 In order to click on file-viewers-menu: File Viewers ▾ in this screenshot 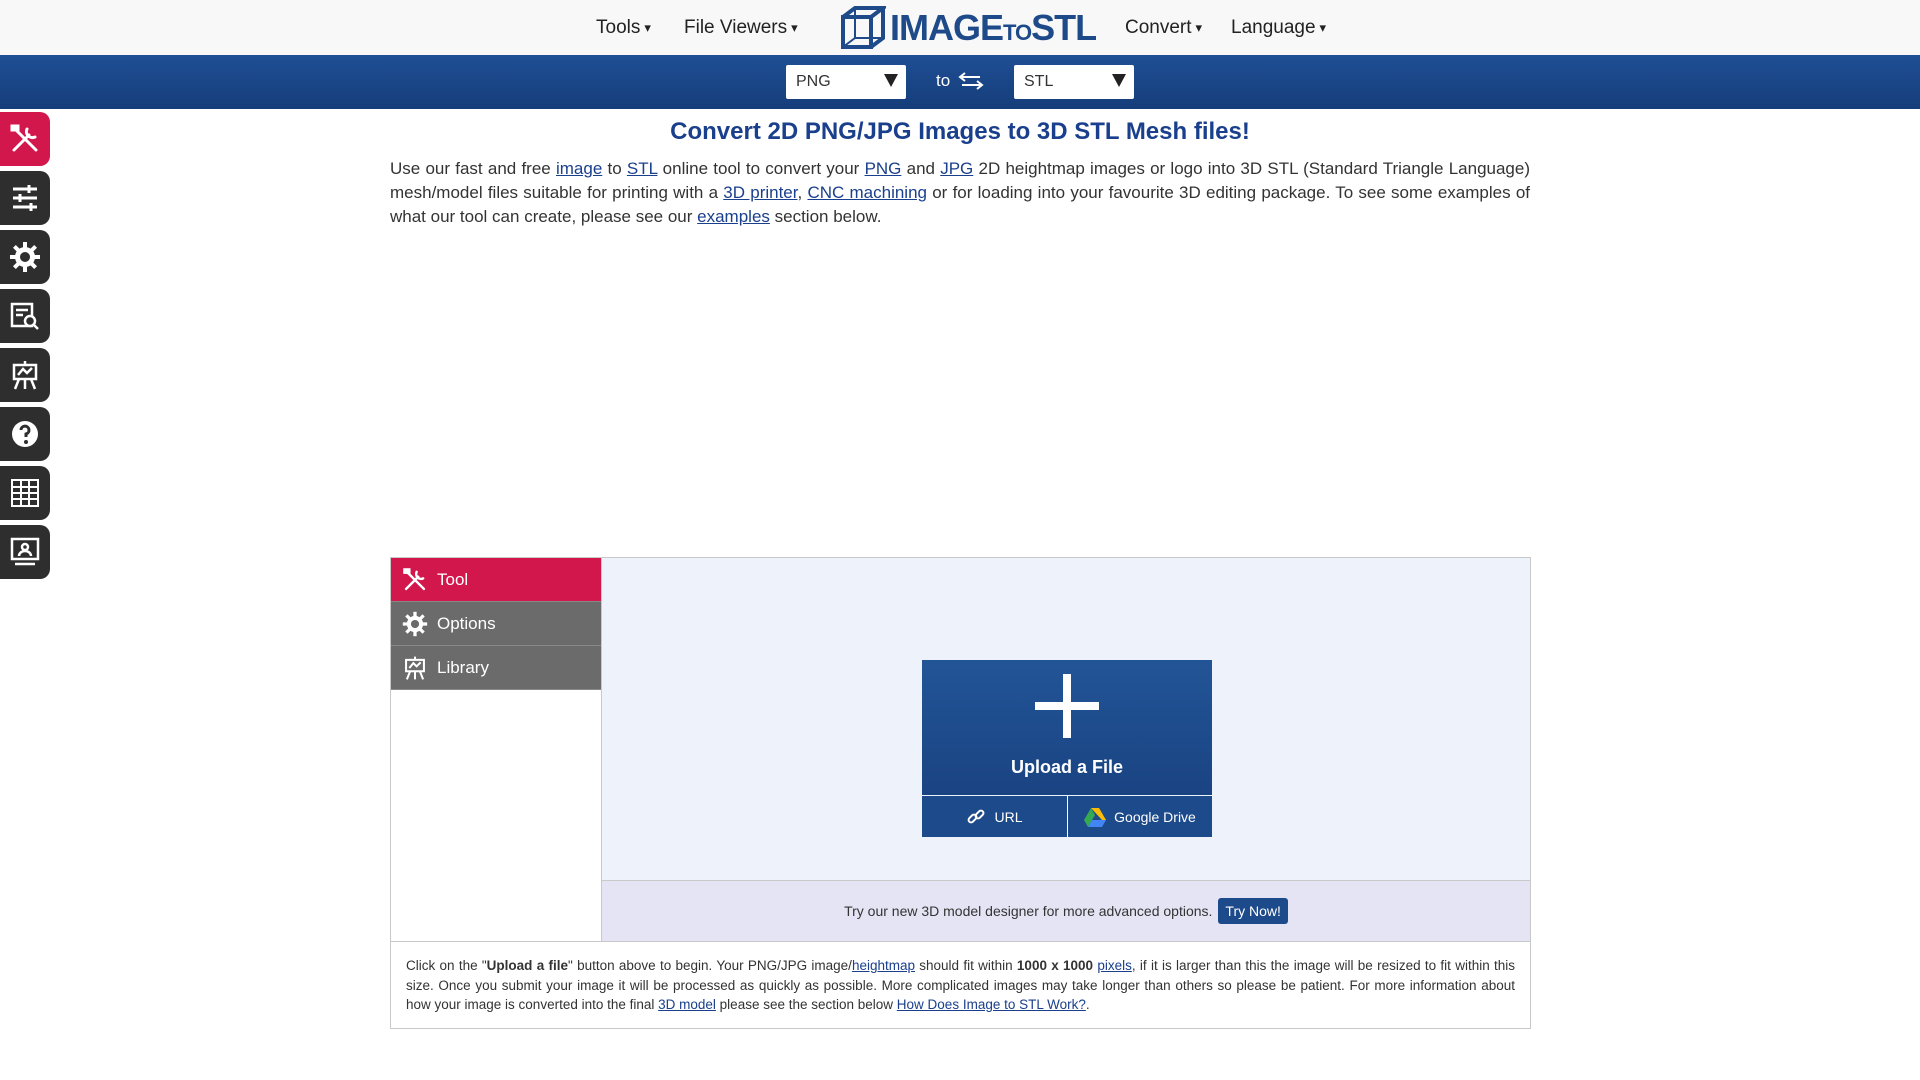, I will do `click(741, 27)`.